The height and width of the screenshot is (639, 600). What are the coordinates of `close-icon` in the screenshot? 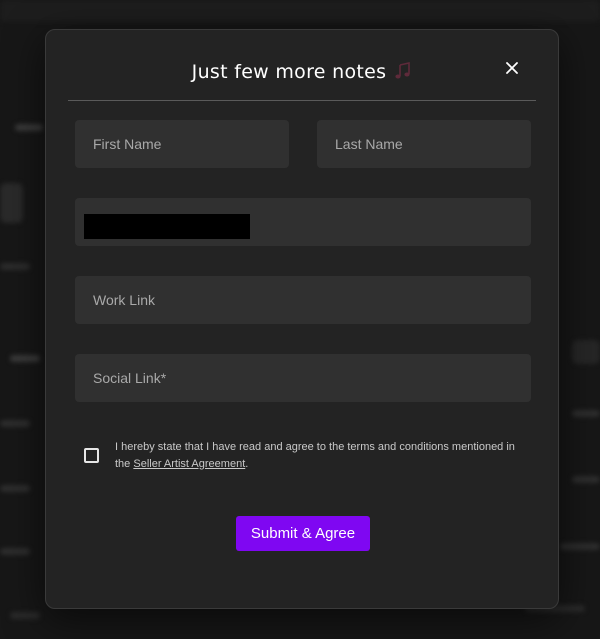 It's located at (512, 68).